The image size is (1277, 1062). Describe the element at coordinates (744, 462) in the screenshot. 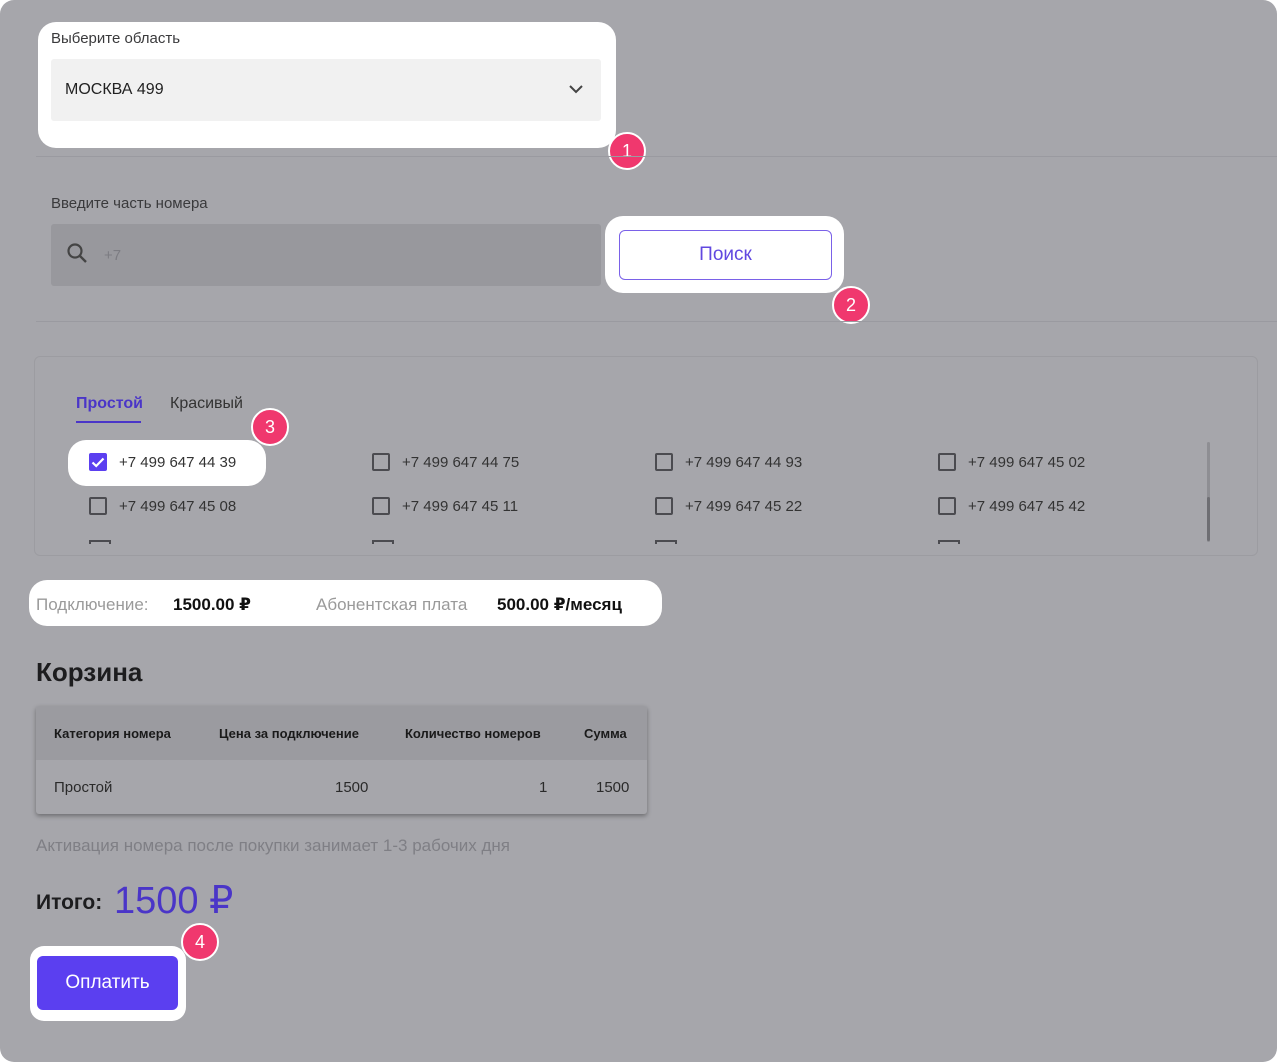

I see `number-label: +7 499 647 44 93` at that location.